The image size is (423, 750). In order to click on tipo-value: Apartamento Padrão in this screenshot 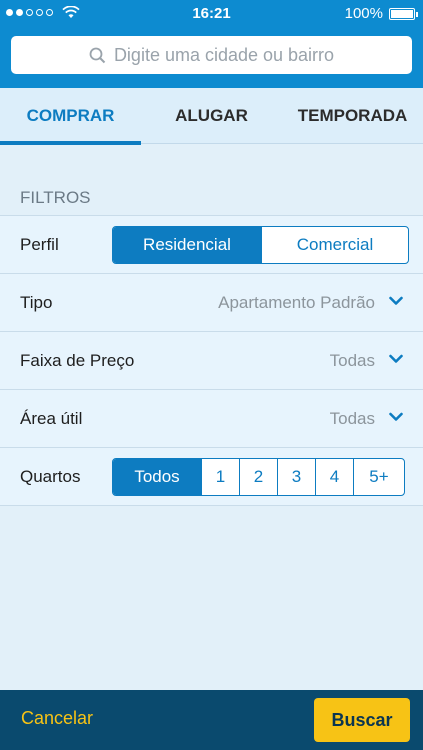, I will do `click(296, 302)`.